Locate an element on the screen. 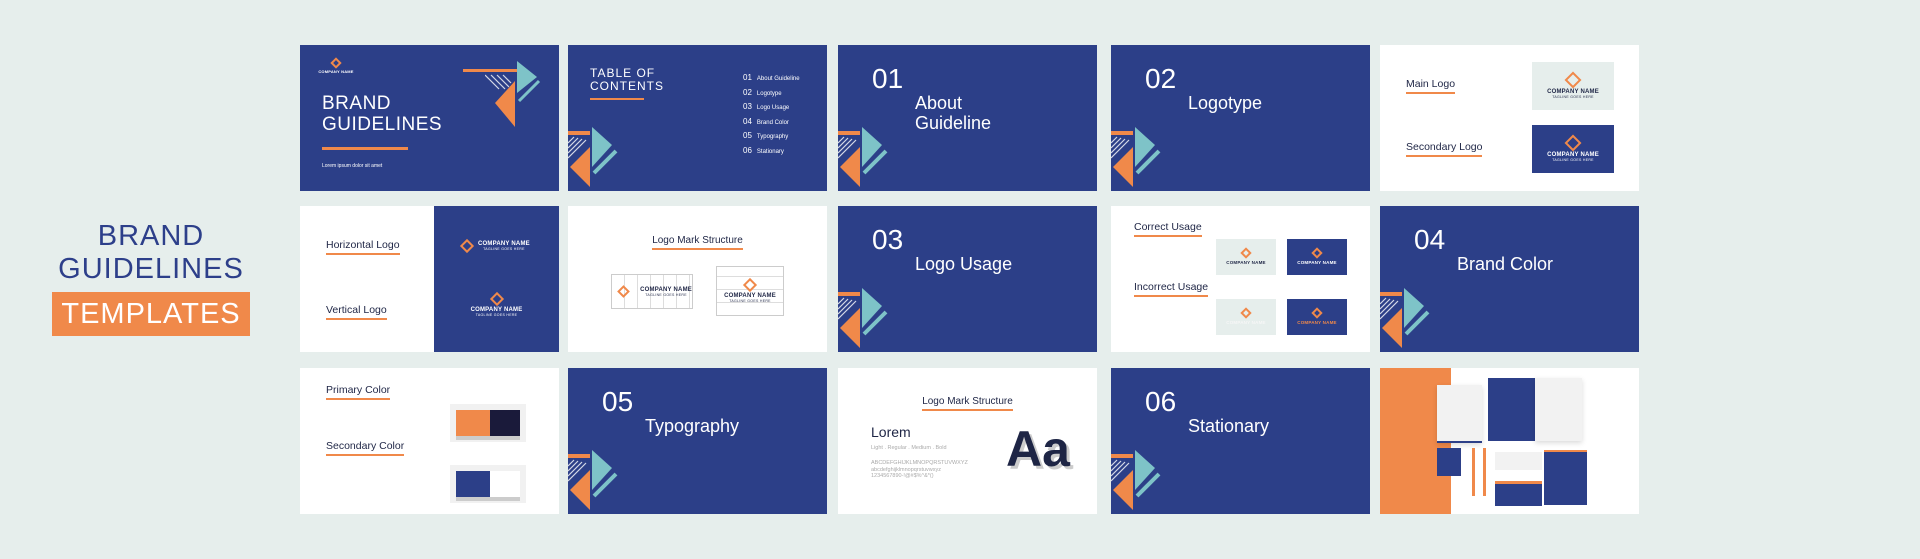 Image resolution: width=1920 pixels, height=559 pixels. vertical-logo: COMPANY NAME TAGLINE GOES HERE is located at coordinates (496, 304).